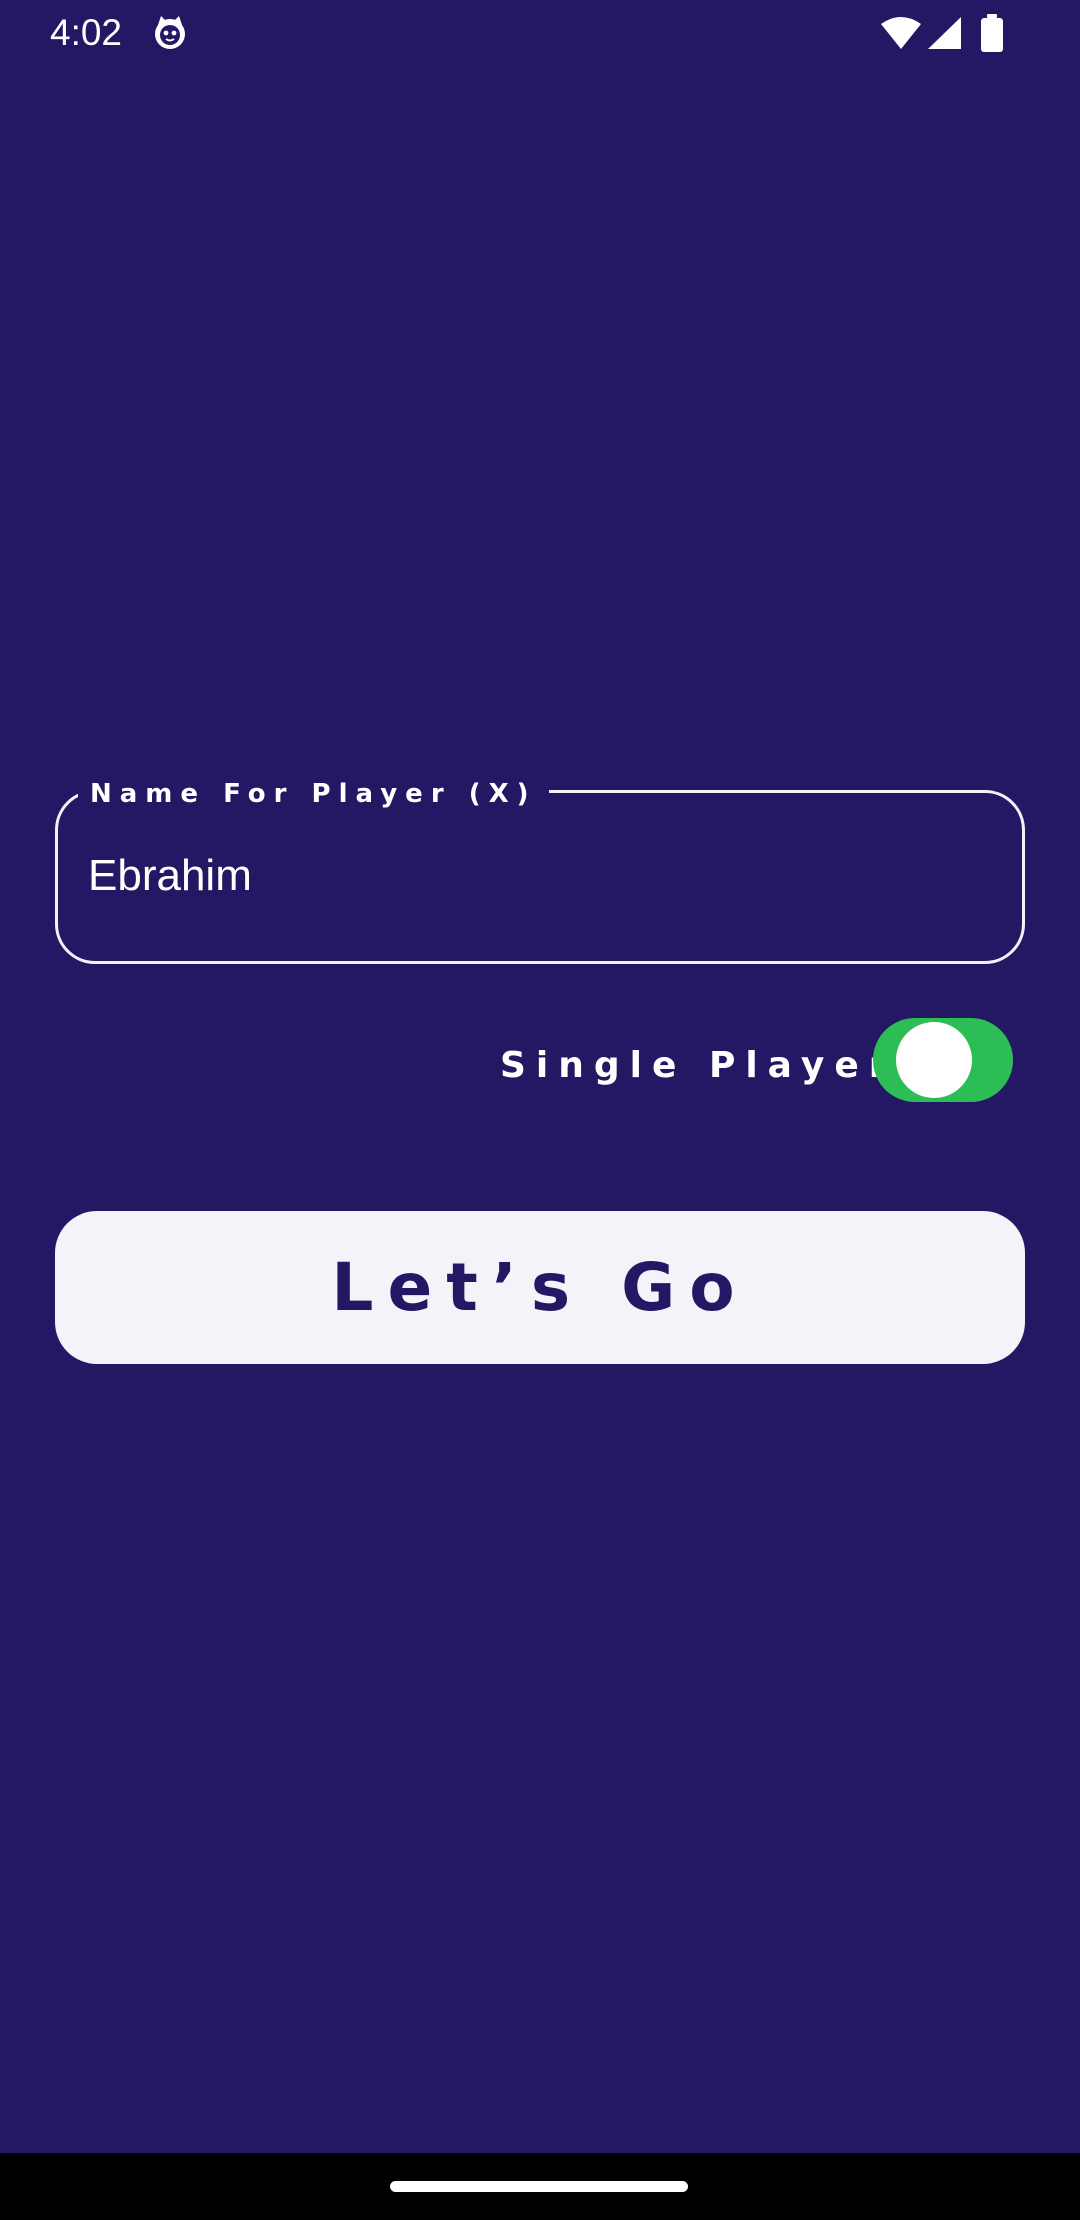 The width and height of the screenshot is (1080, 2220). I want to click on battery-icon, so click(992, 33).